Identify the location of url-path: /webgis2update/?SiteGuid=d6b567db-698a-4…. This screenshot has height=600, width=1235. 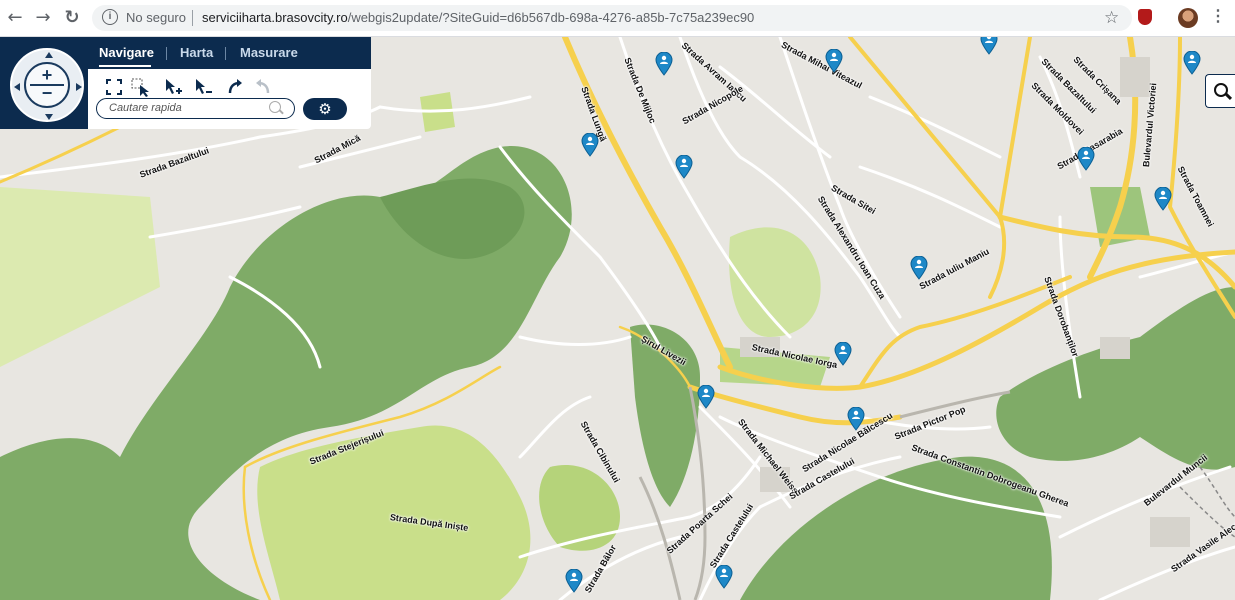
(551, 17).